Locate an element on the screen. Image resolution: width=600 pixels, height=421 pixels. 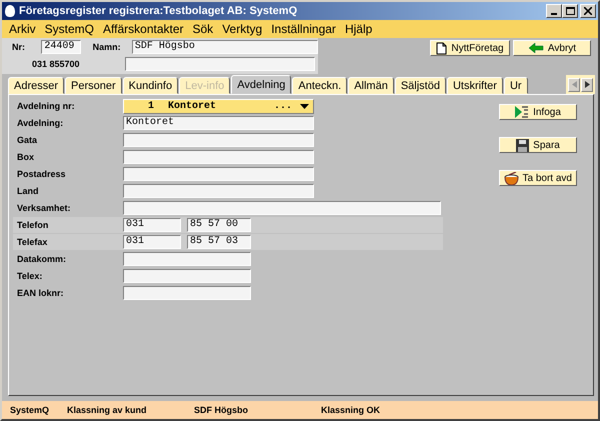
field-label: Box is located at coordinates (26, 157).